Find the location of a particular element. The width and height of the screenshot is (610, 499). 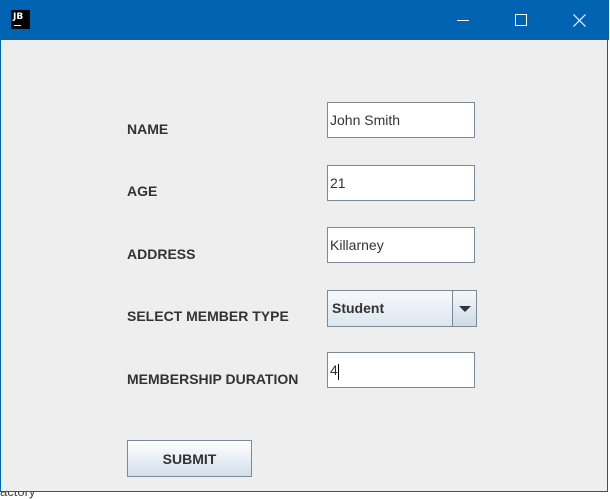

name-label: NAME is located at coordinates (148, 129).